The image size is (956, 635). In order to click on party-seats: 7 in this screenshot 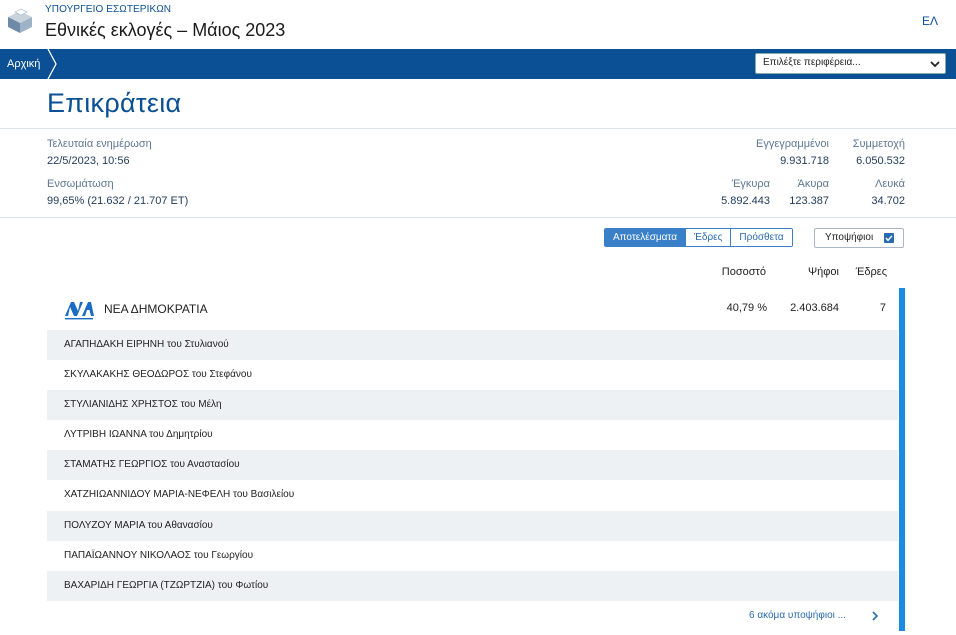, I will do `click(882, 308)`.